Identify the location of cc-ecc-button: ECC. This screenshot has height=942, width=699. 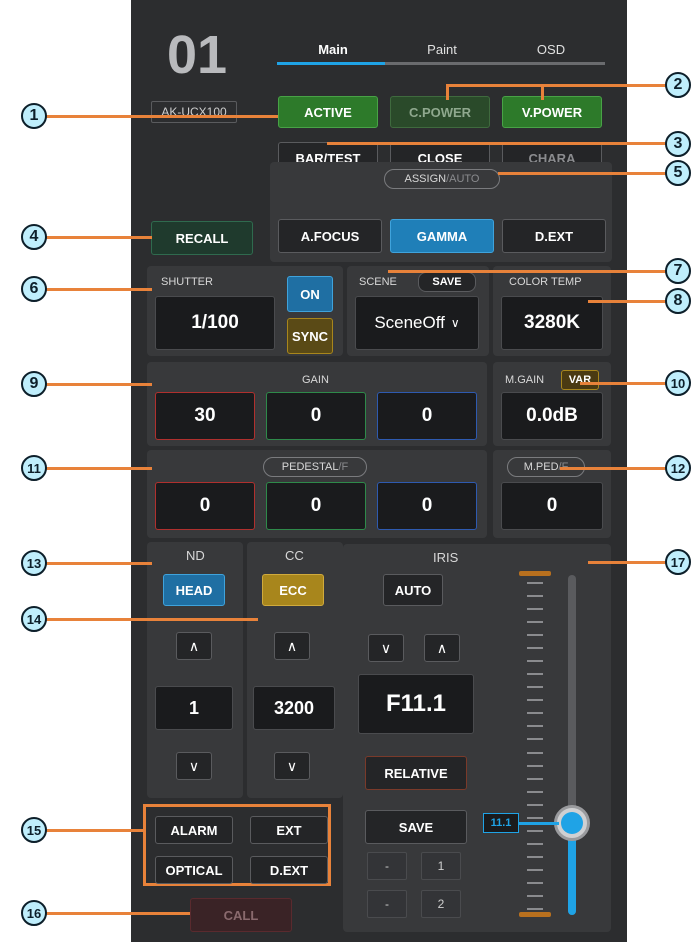
(293, 590).